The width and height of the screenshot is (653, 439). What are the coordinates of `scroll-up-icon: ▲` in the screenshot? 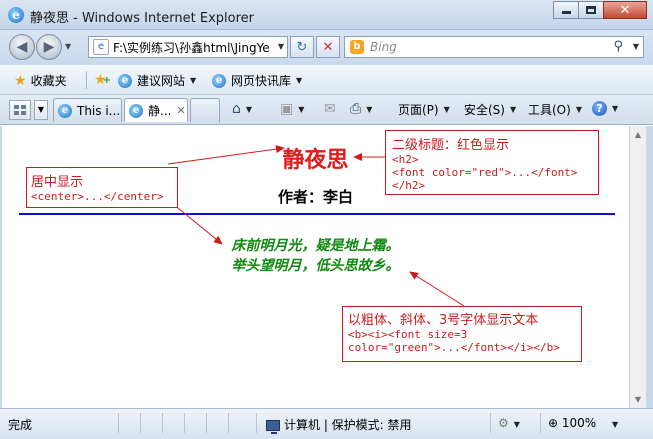 It's located at (638, 134).